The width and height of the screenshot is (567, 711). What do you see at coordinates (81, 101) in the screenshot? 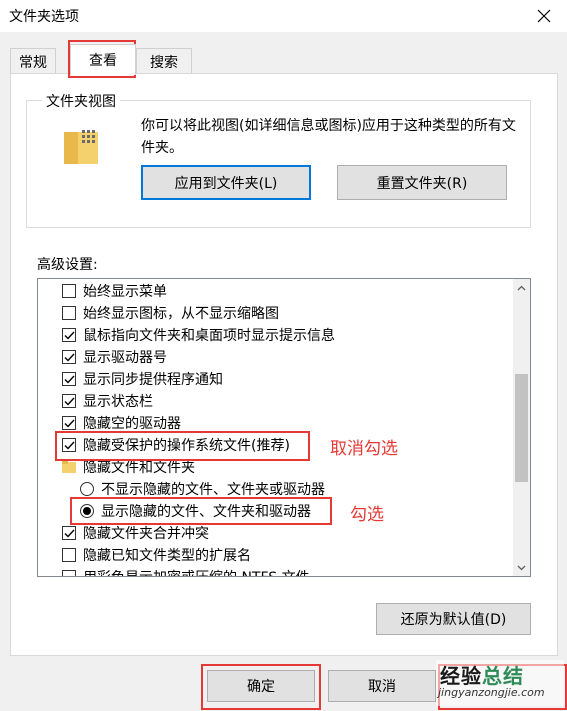
I see `folder-views-legend: 文件夹视图` at bounding box center [81, 101].